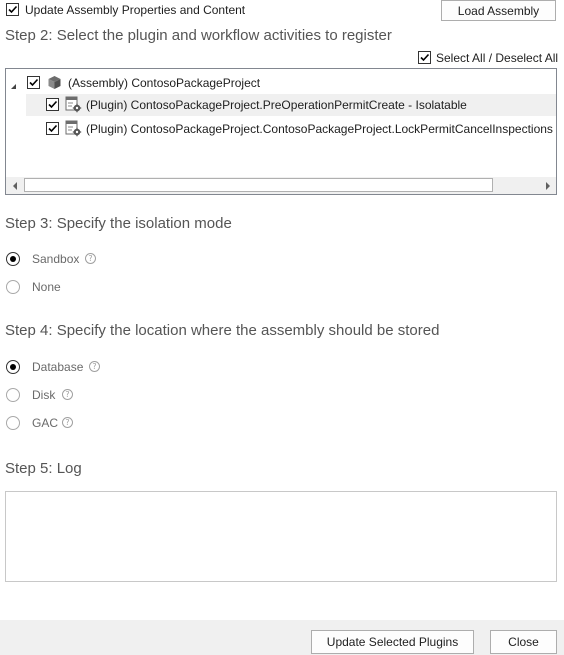 The image size is (564, 655). Describe the element at coordinates (13, 423) in the screenshot. I see `gac-radio` at that location.